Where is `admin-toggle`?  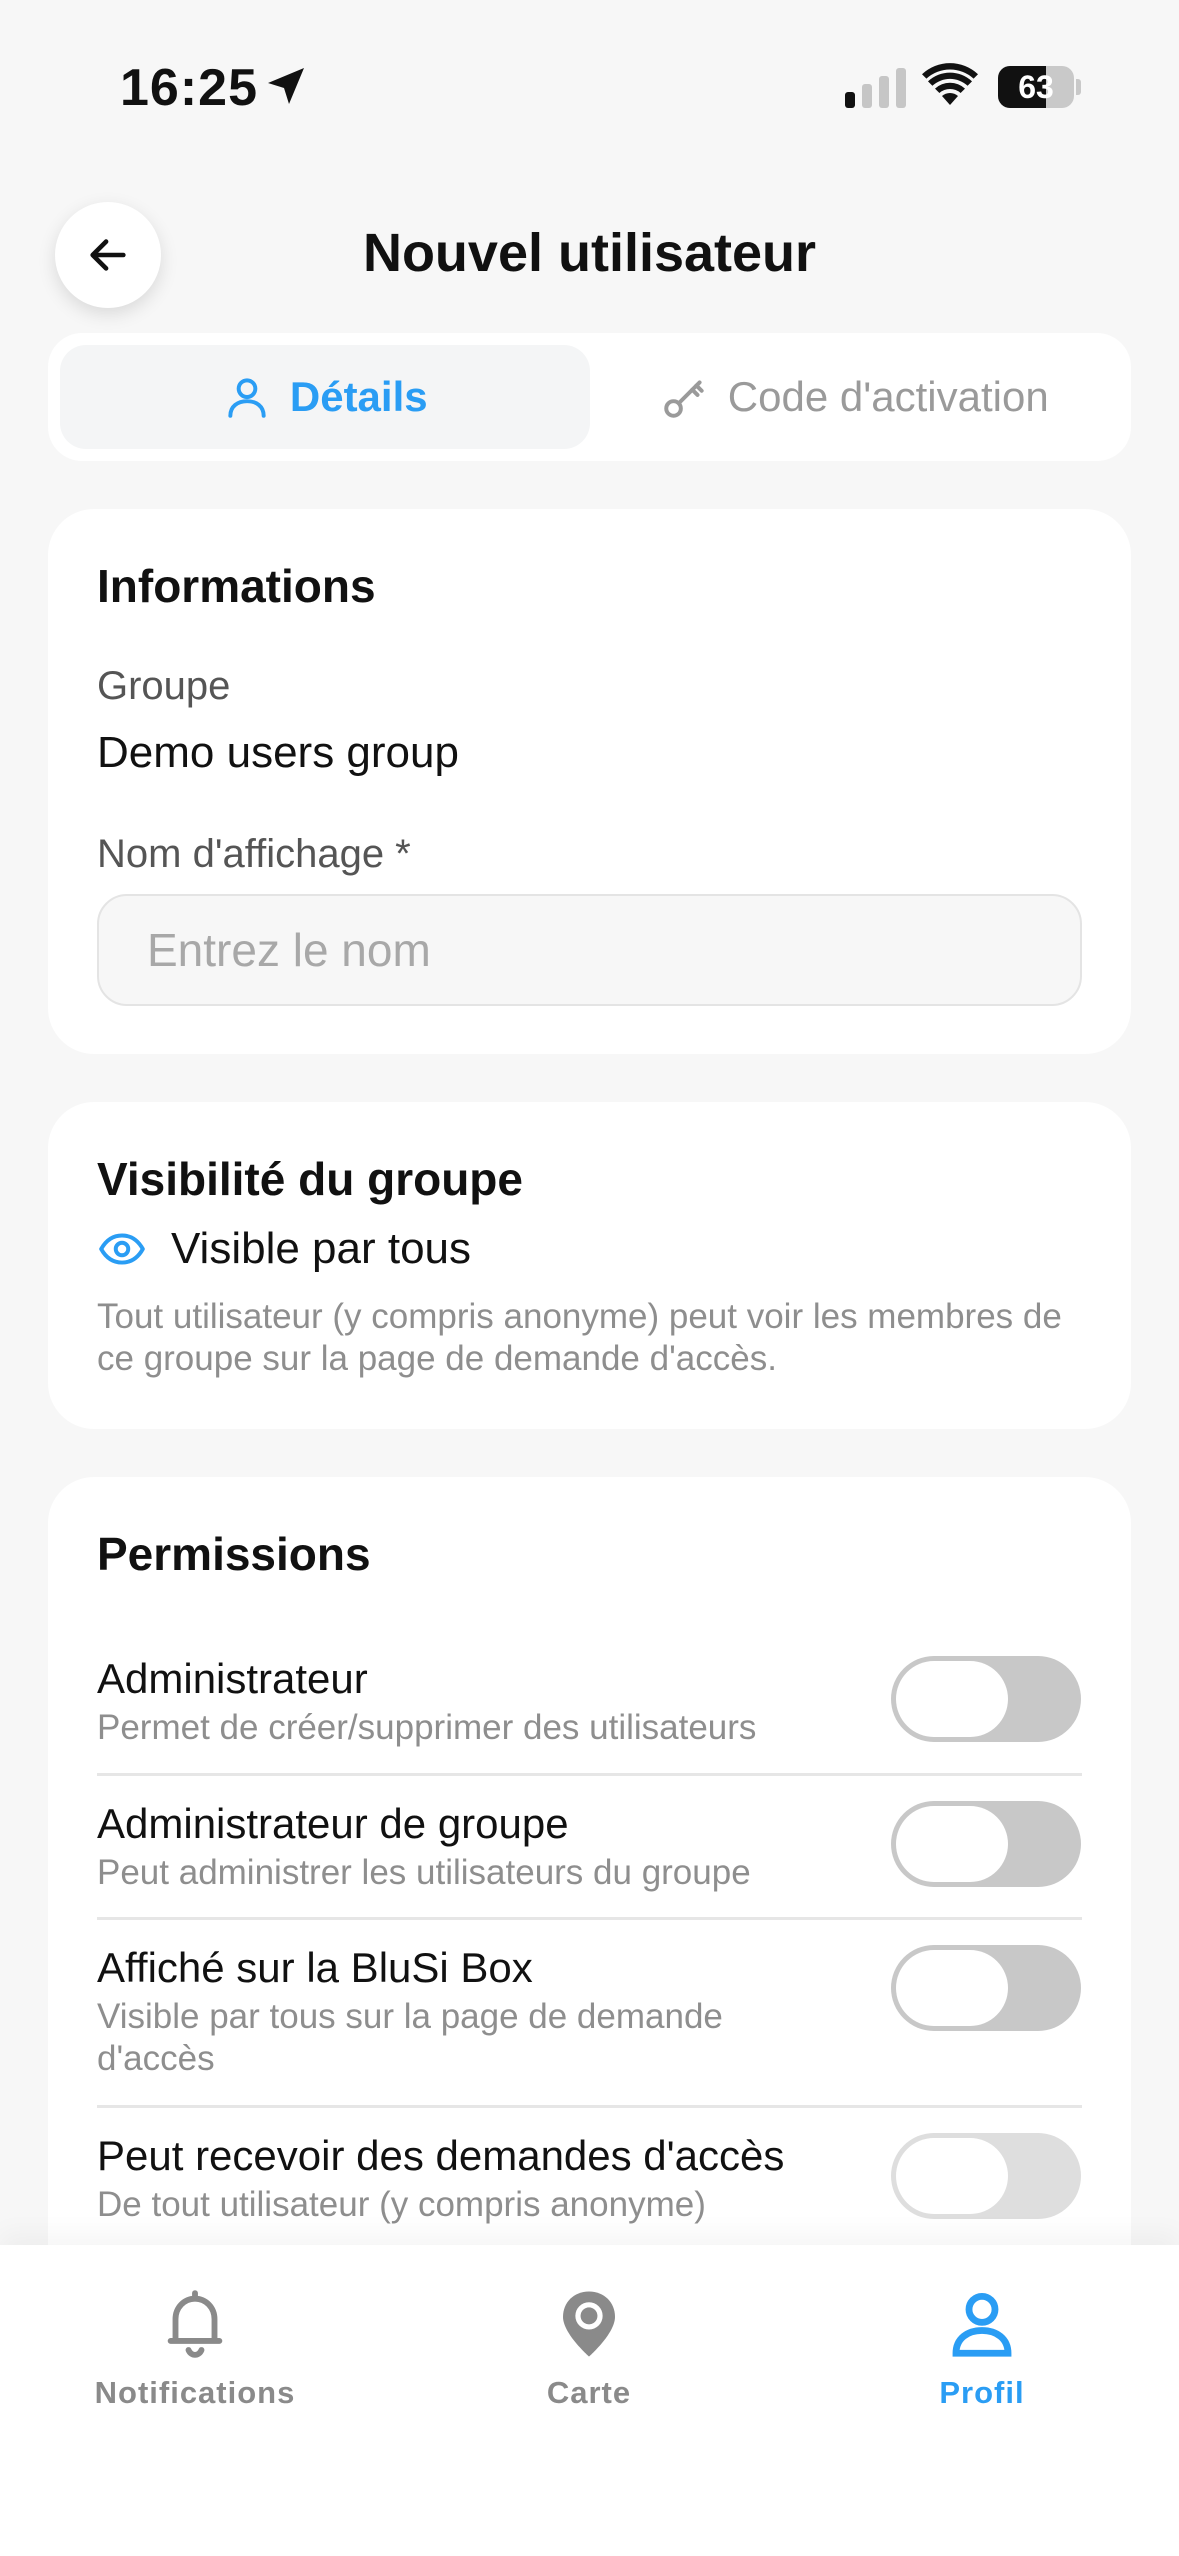 admin-toggle is located at coordinates (986, 1699).